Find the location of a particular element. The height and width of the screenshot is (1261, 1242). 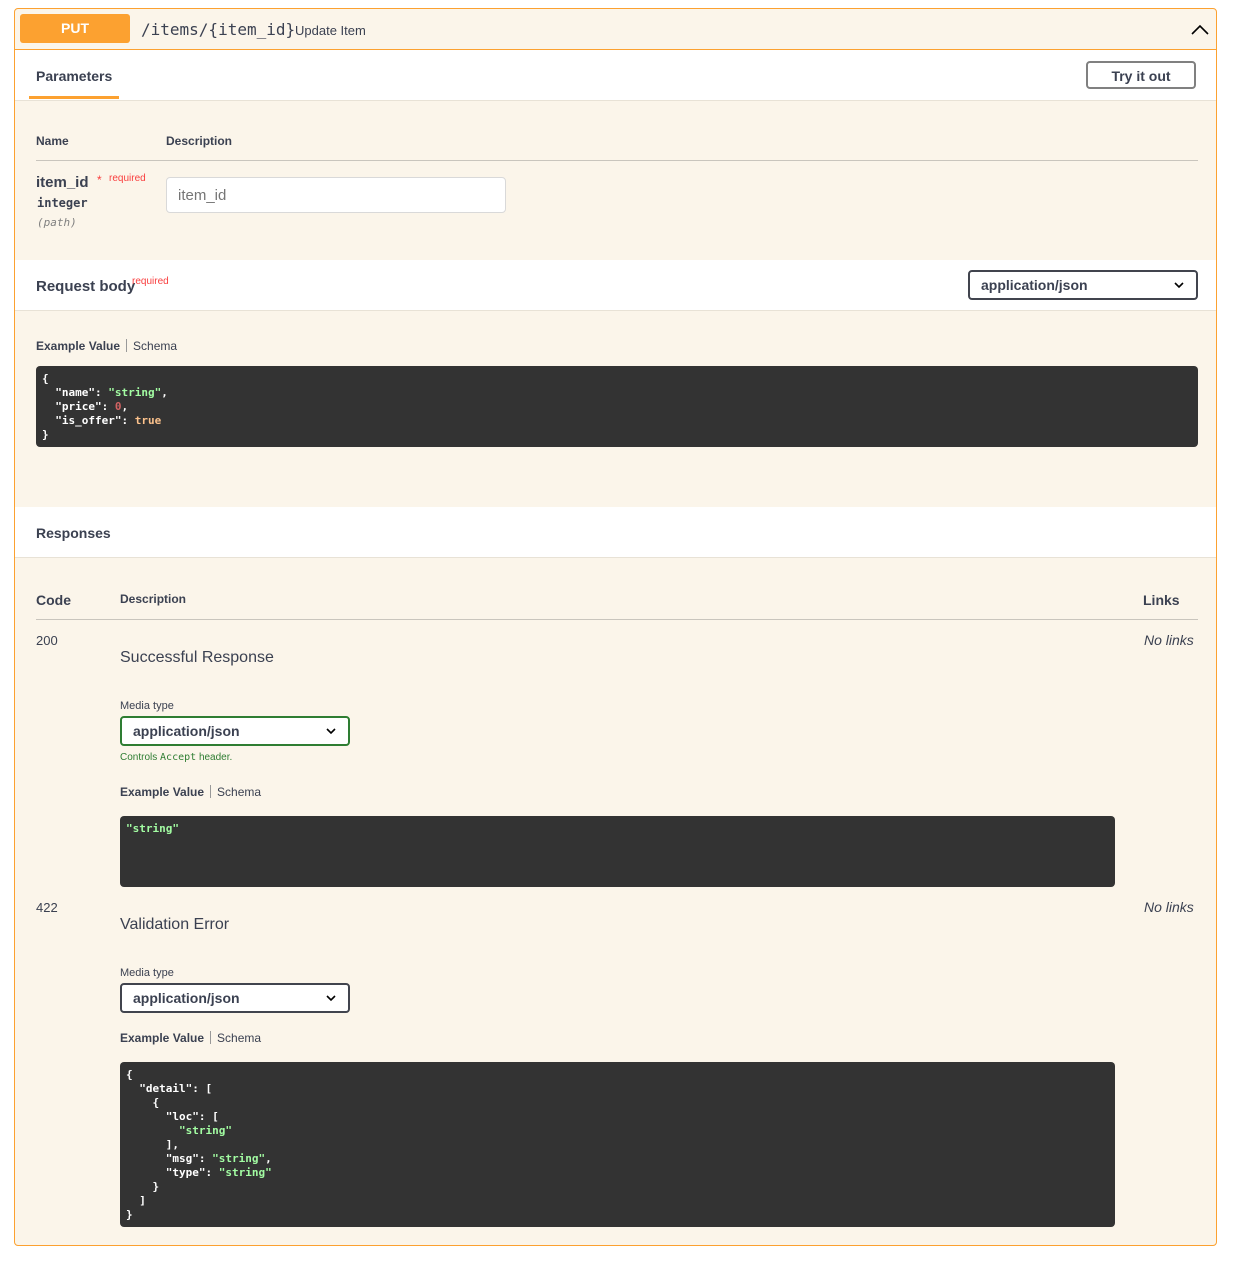

method-badge: PUT is located at coordinates (75, 28).